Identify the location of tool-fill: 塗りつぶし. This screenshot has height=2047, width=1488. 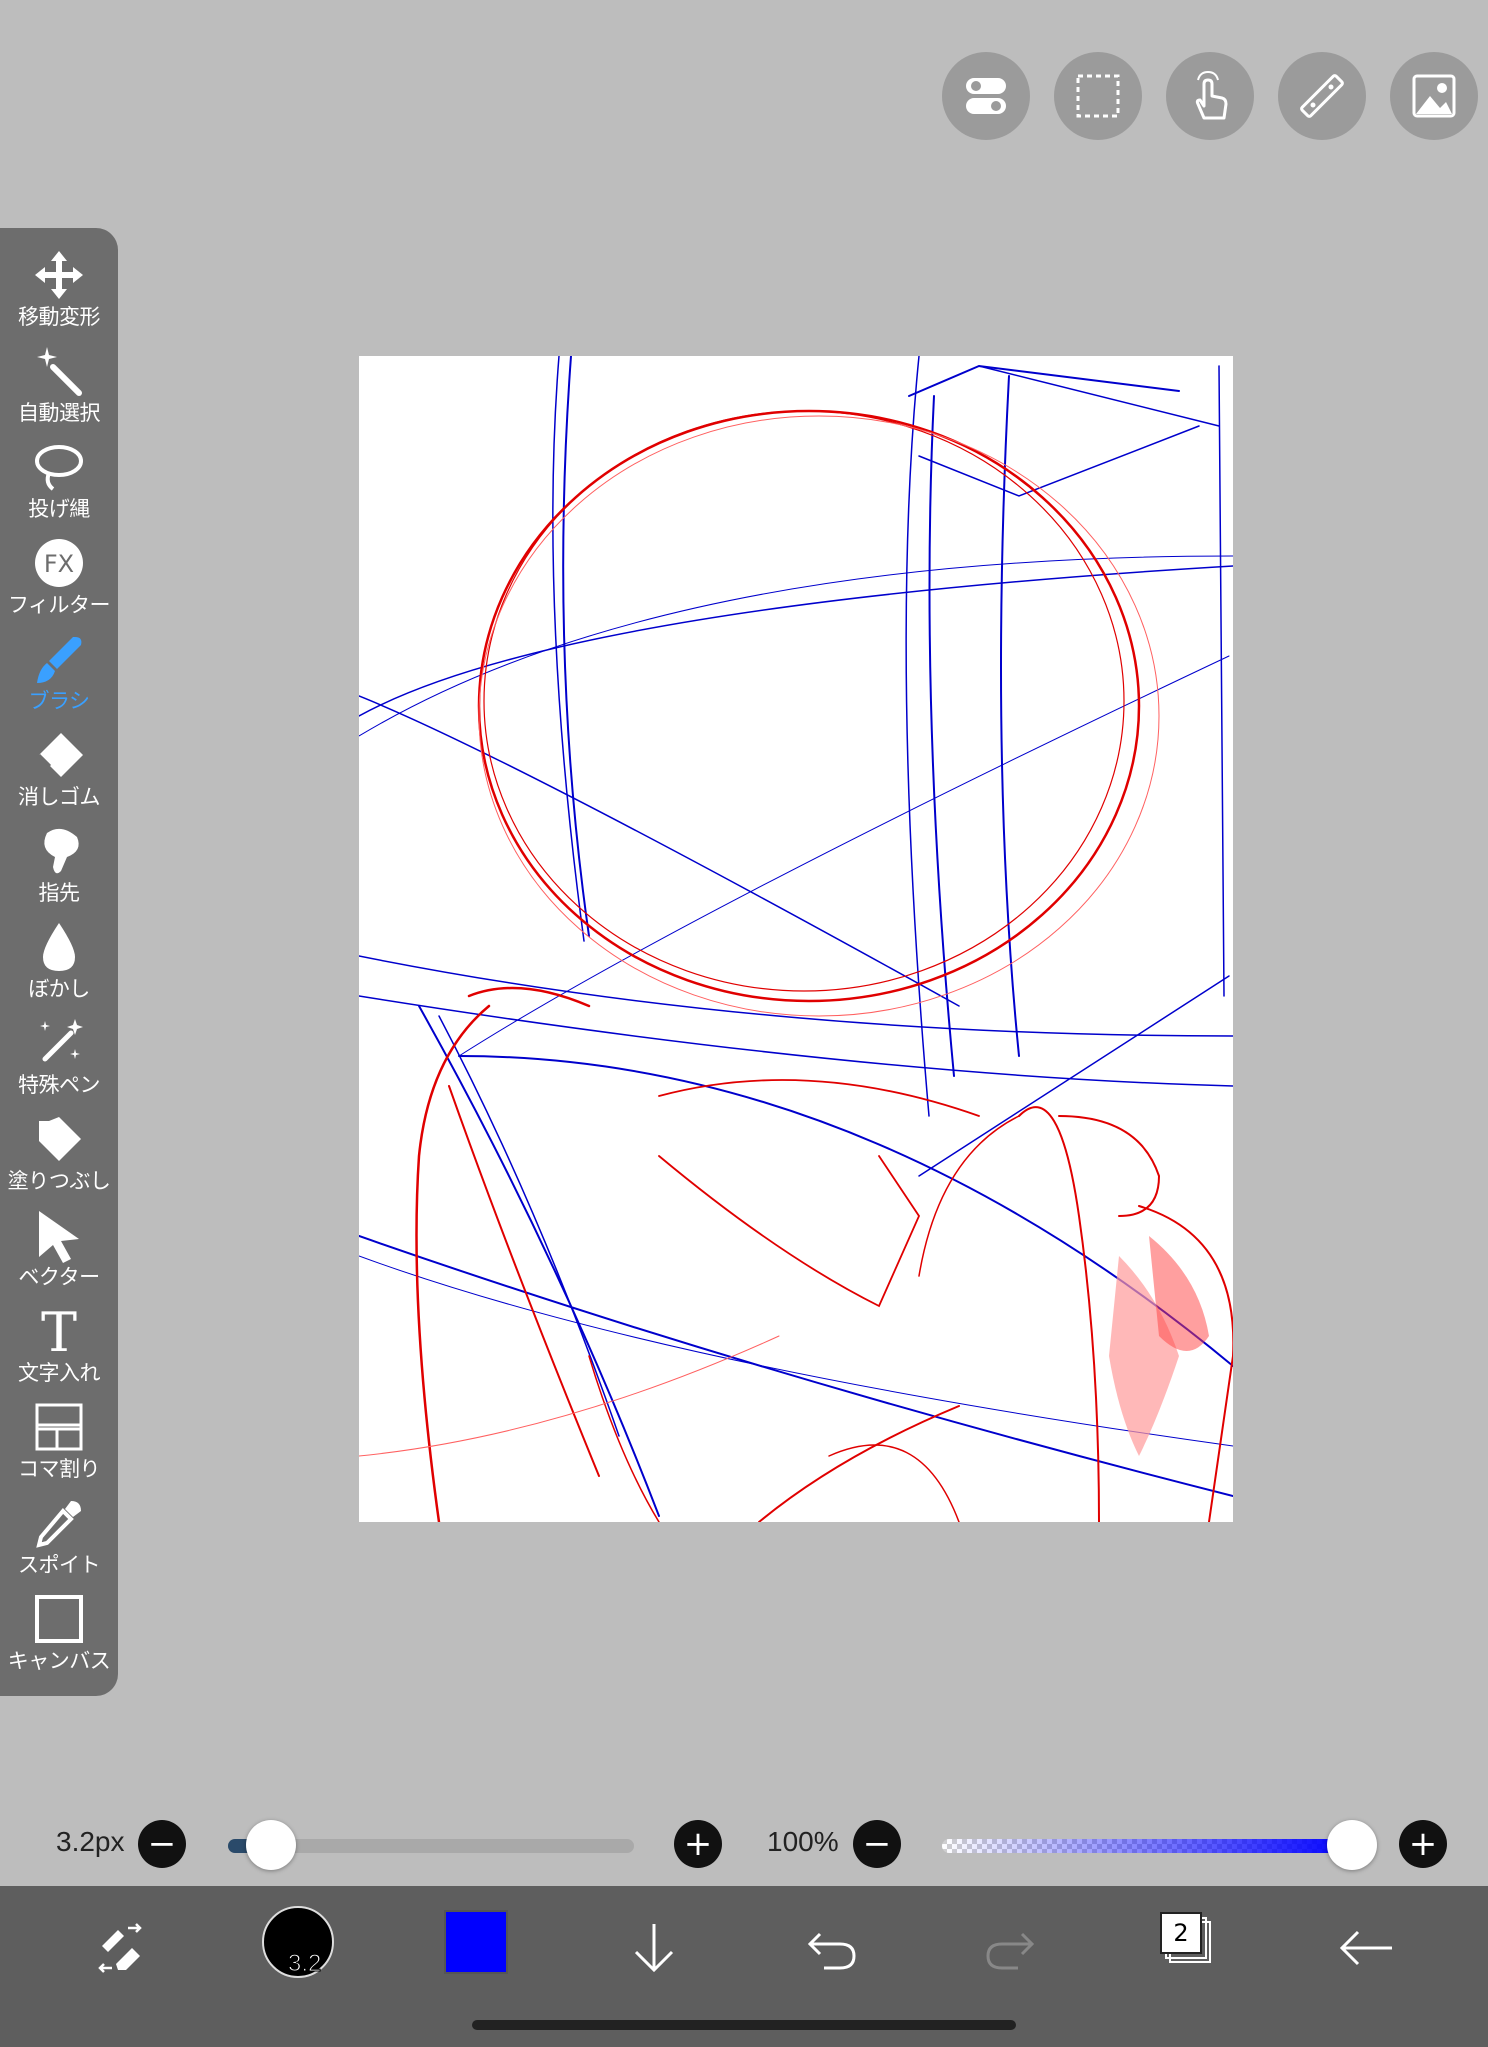
(59, 1158).